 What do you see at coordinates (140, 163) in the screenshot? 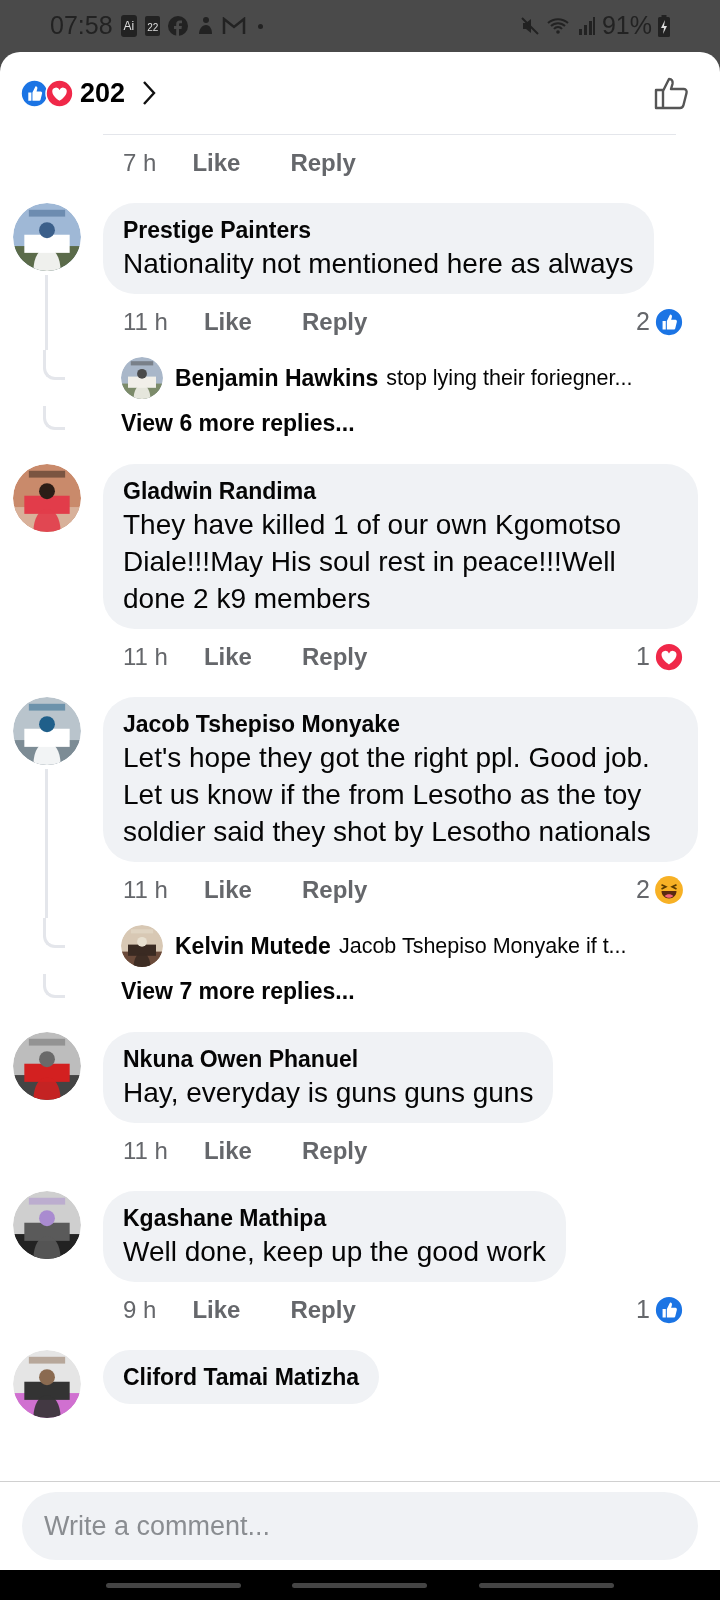
I see `comment-time: 7 h` at bounding box center [140, 163].